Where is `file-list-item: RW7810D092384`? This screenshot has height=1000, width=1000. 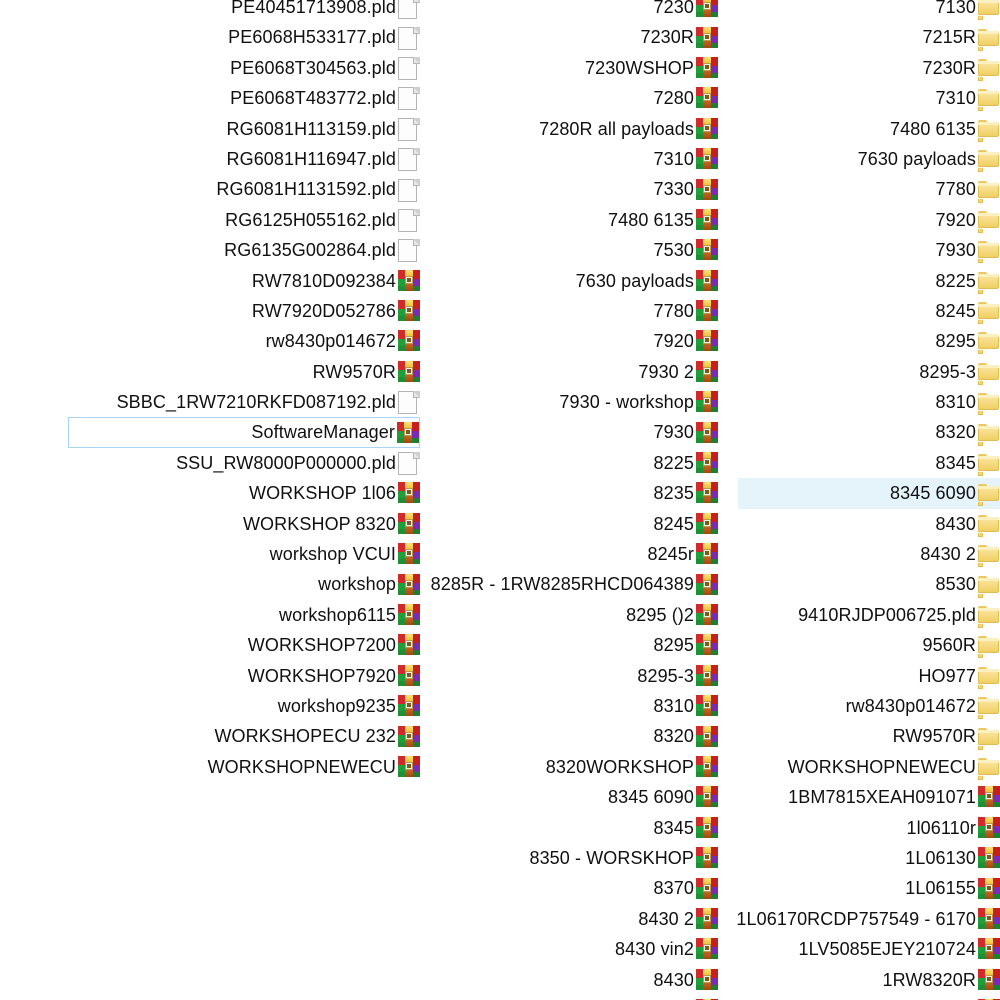 file-list-item: RW7810D092384 is located at coordinates (210, 281).